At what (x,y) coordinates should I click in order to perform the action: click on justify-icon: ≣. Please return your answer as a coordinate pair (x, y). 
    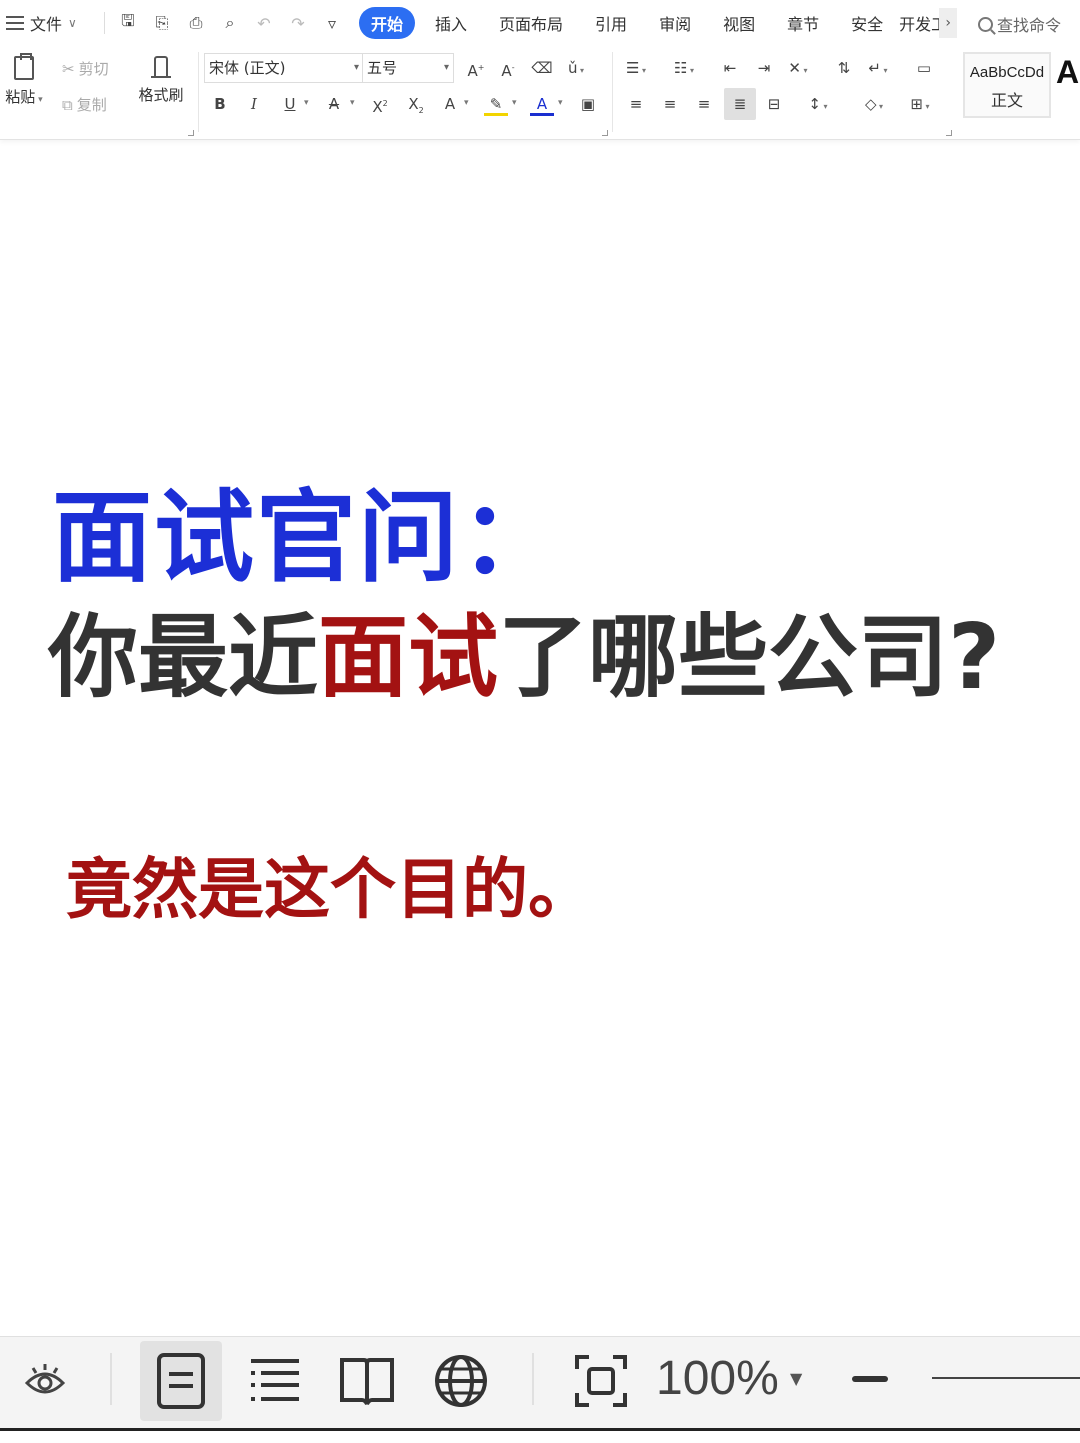
    Looking at the image, I should click on (740, 104).